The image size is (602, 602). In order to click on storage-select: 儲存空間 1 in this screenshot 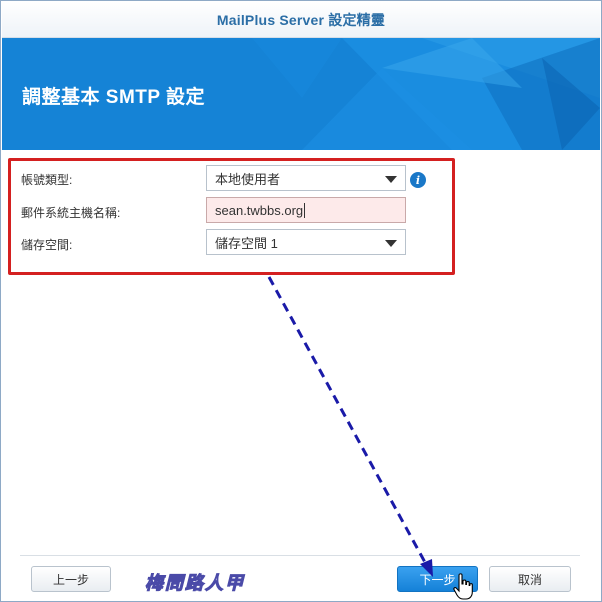, I will do `click(306, 242)`.